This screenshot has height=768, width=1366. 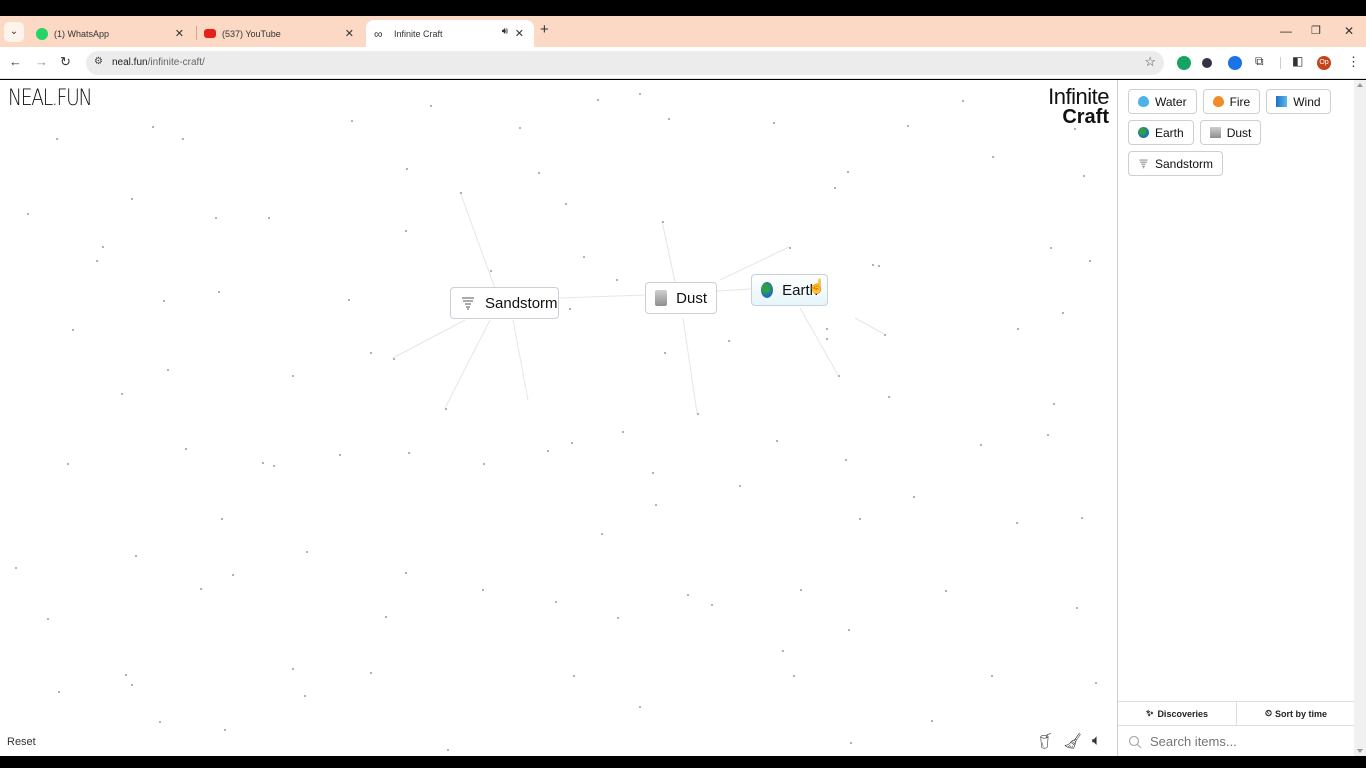 I want to click on search-input, so click(x=1245, y=741).